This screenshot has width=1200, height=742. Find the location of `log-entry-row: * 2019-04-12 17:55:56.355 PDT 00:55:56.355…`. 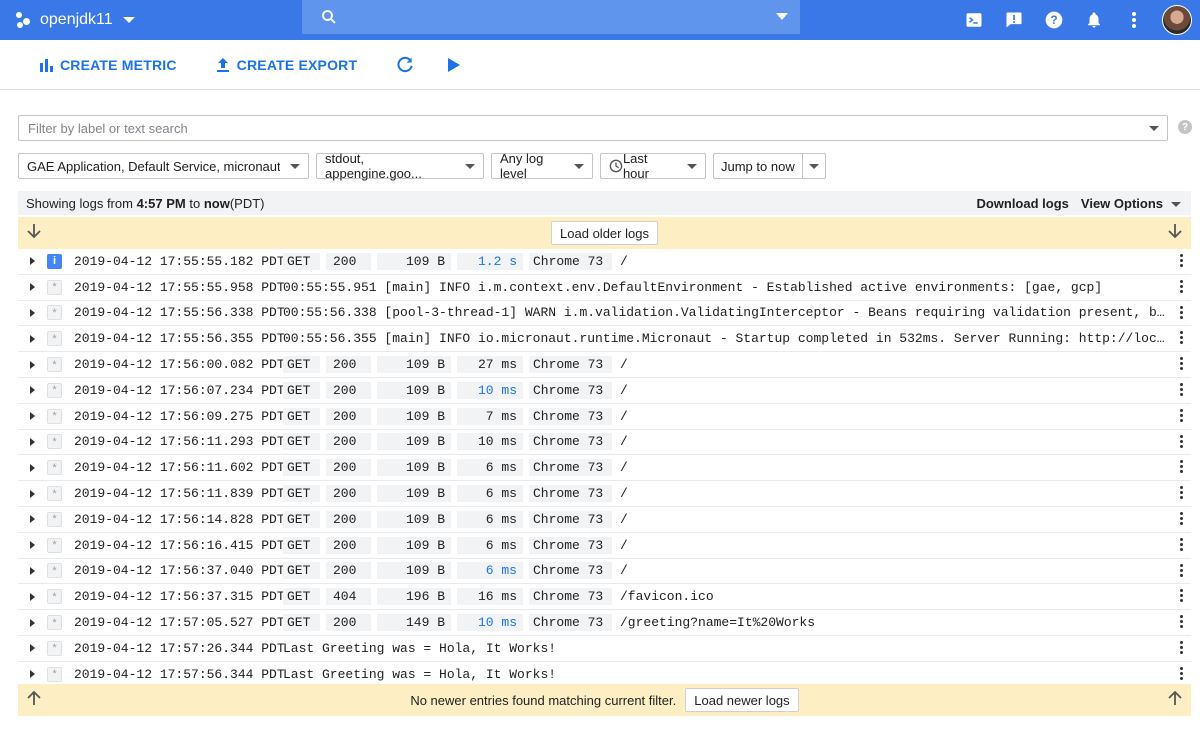

log-entry-row: * 2019-04-12 17:55:56.355 PDT 00:55:56.355… is located at coordinates (604, 339).